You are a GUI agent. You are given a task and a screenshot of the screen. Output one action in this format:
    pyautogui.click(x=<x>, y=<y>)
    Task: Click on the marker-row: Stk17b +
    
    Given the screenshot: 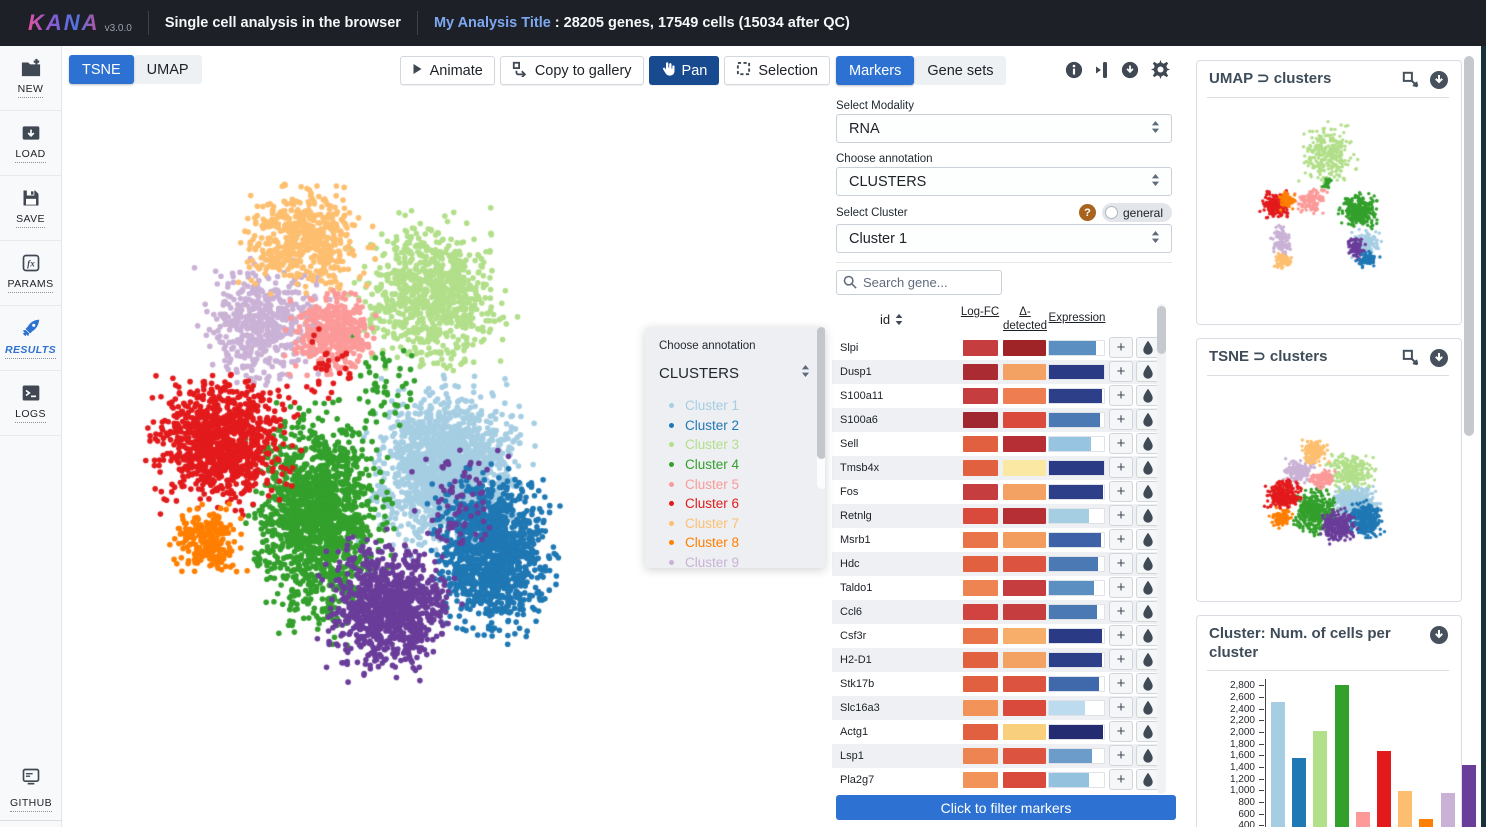 What is the action you would take?
    pyautogui.click(x=997, y=684)
    